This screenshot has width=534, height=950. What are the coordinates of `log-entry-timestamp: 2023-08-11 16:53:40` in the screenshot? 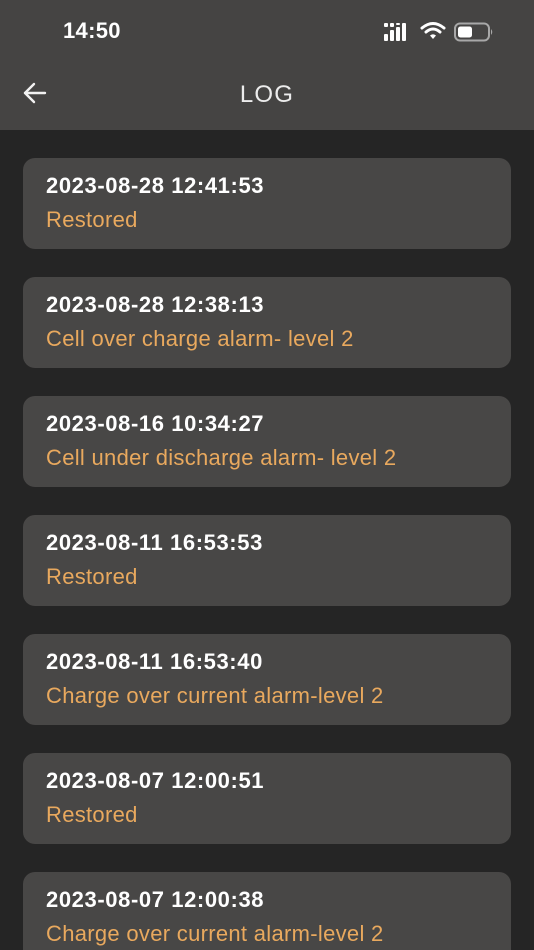 It's located at (154, 661).